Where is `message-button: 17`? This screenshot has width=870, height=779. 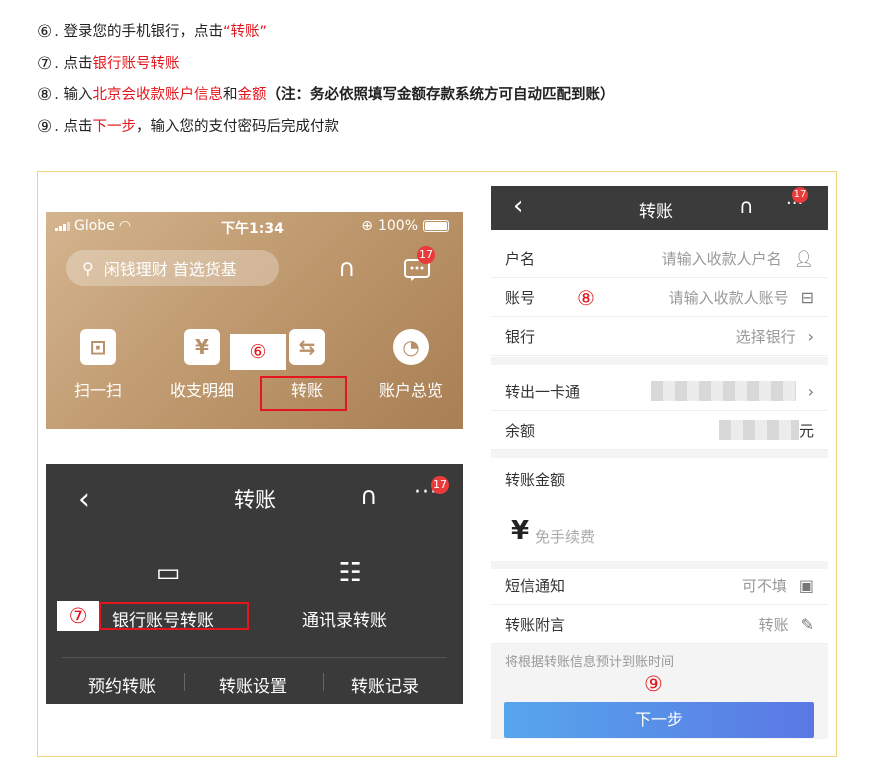 message-button: 17 is located at coordinates (419, 264).